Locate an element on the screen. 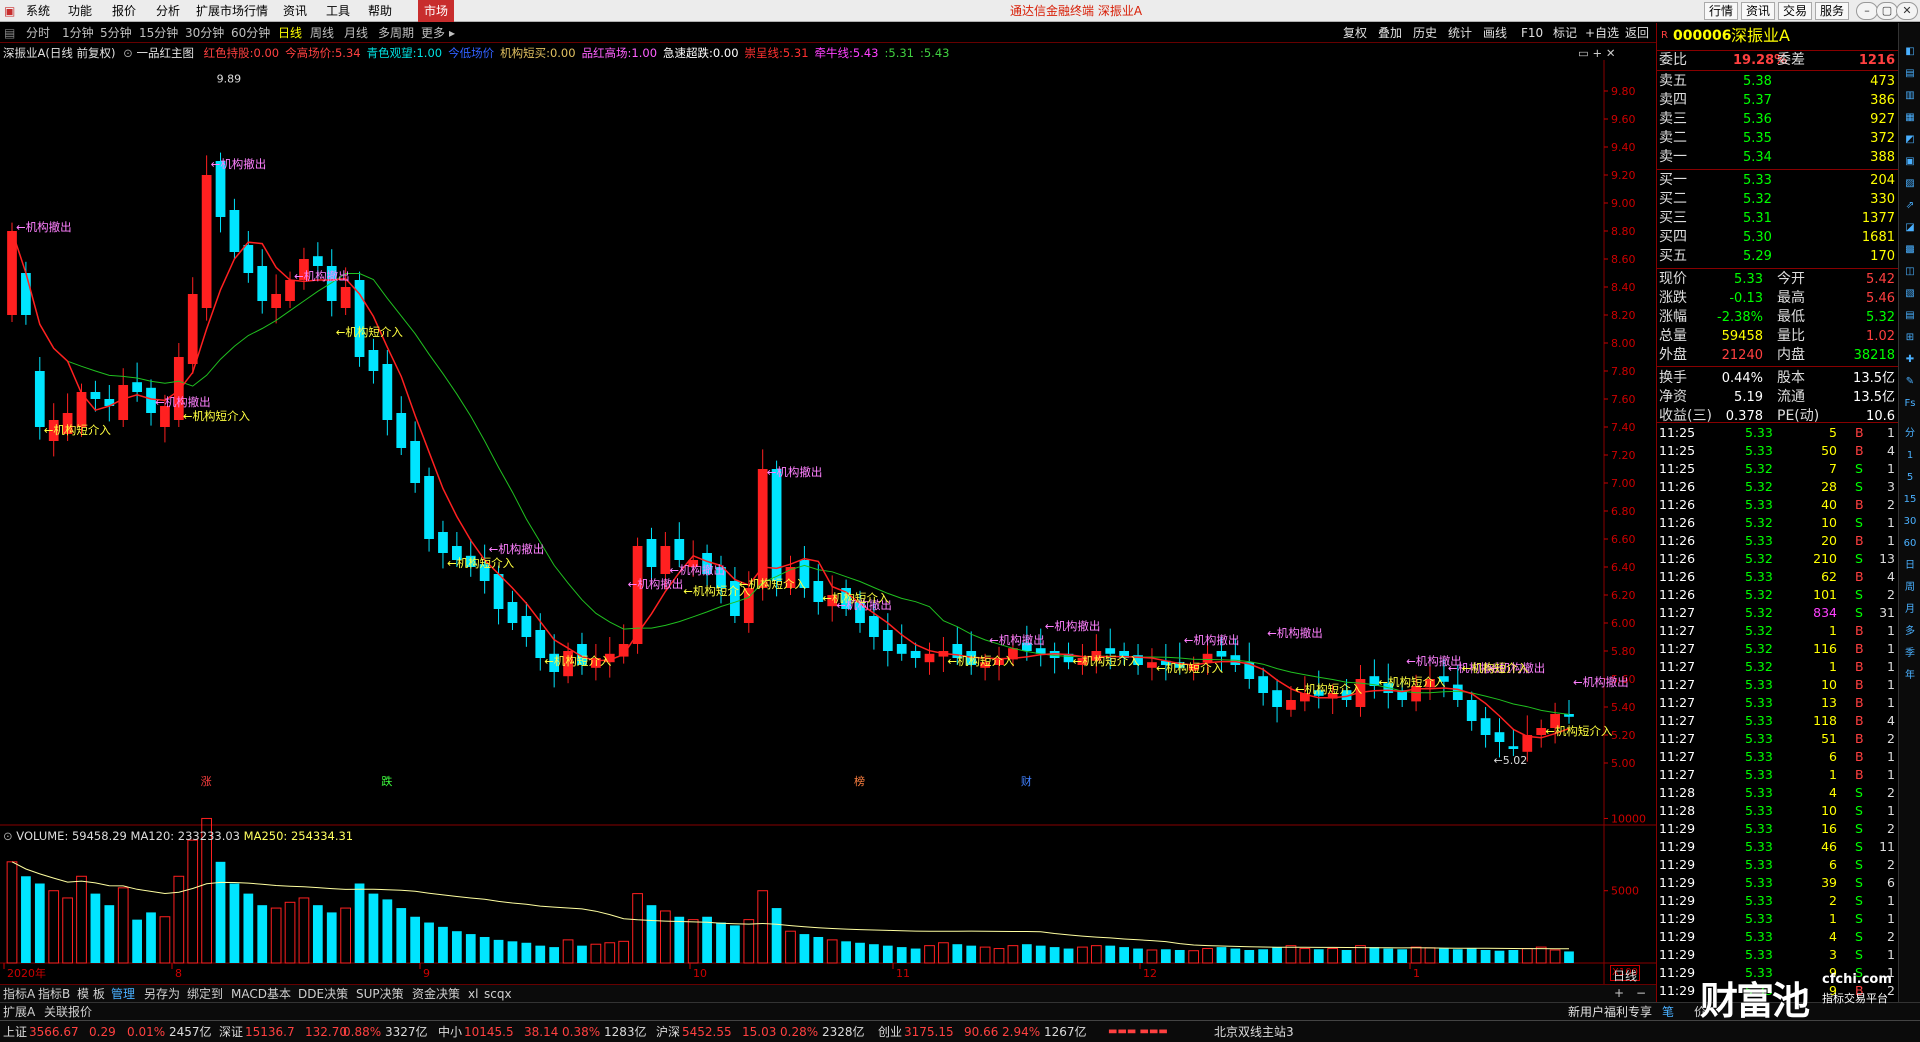 The width and height of the screenshot is (1920, 1042). side-tool-icon: ✎ is located at coordinates (1910, 382).